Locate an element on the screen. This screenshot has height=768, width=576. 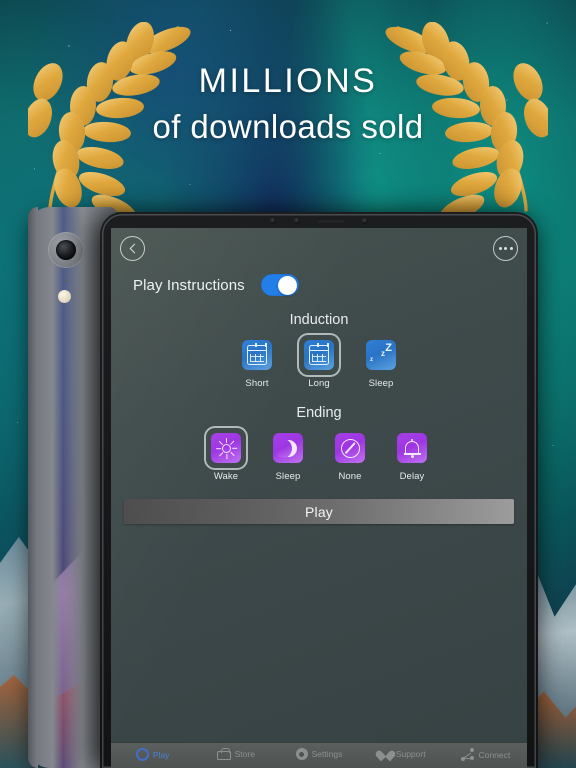
flash-icon is located at coordinates (64, 296).